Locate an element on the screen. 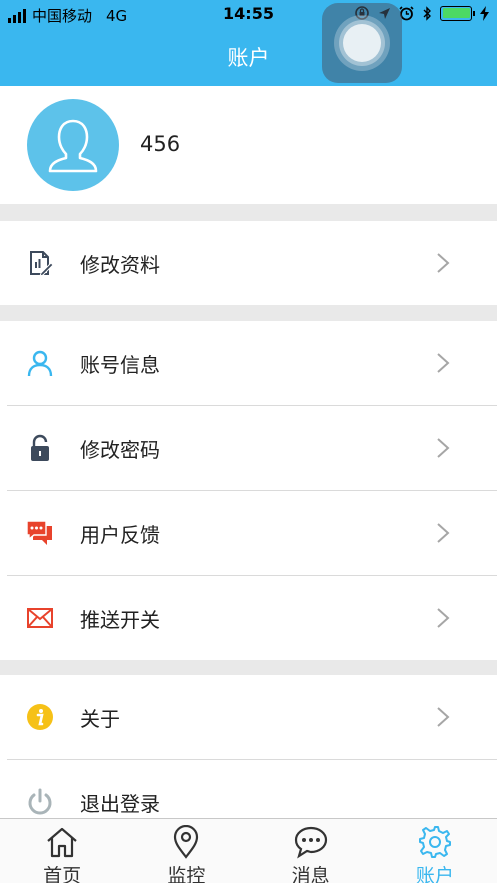 The image size is (497, 883). menu-label-feedback: 用户反馈 is located at coordinates (120, 535).